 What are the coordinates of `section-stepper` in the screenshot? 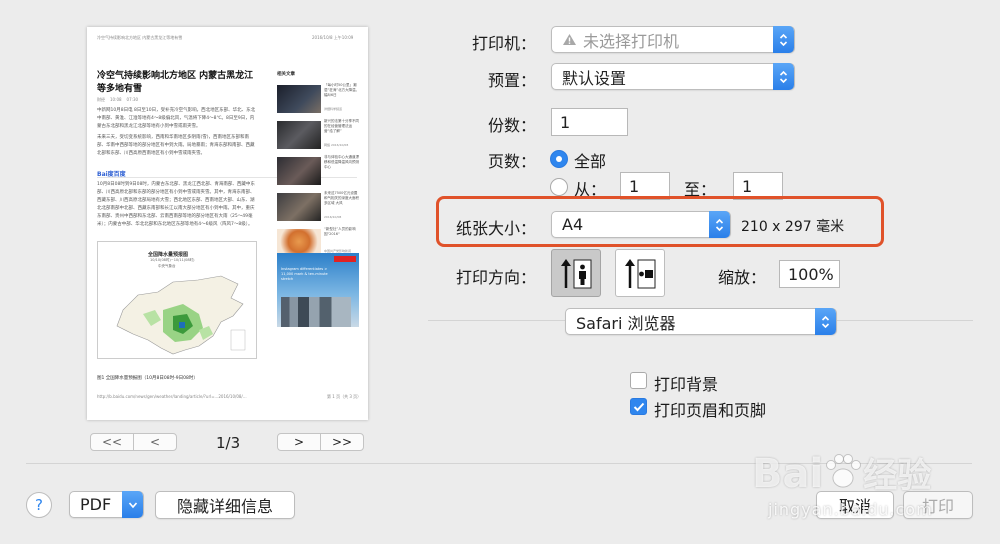 It's located at (825, 321).